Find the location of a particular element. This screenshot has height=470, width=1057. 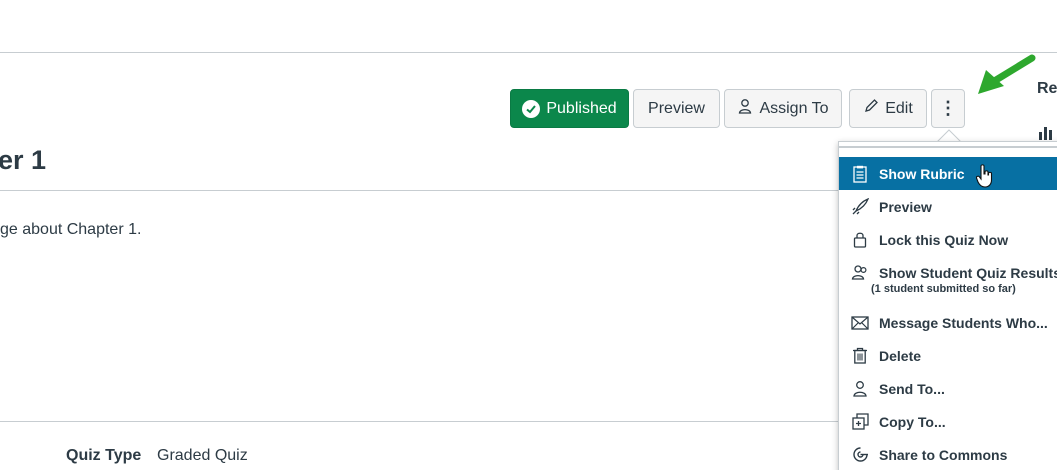

menu-item-label: Show Rubric is located at coordinates (922, 173).